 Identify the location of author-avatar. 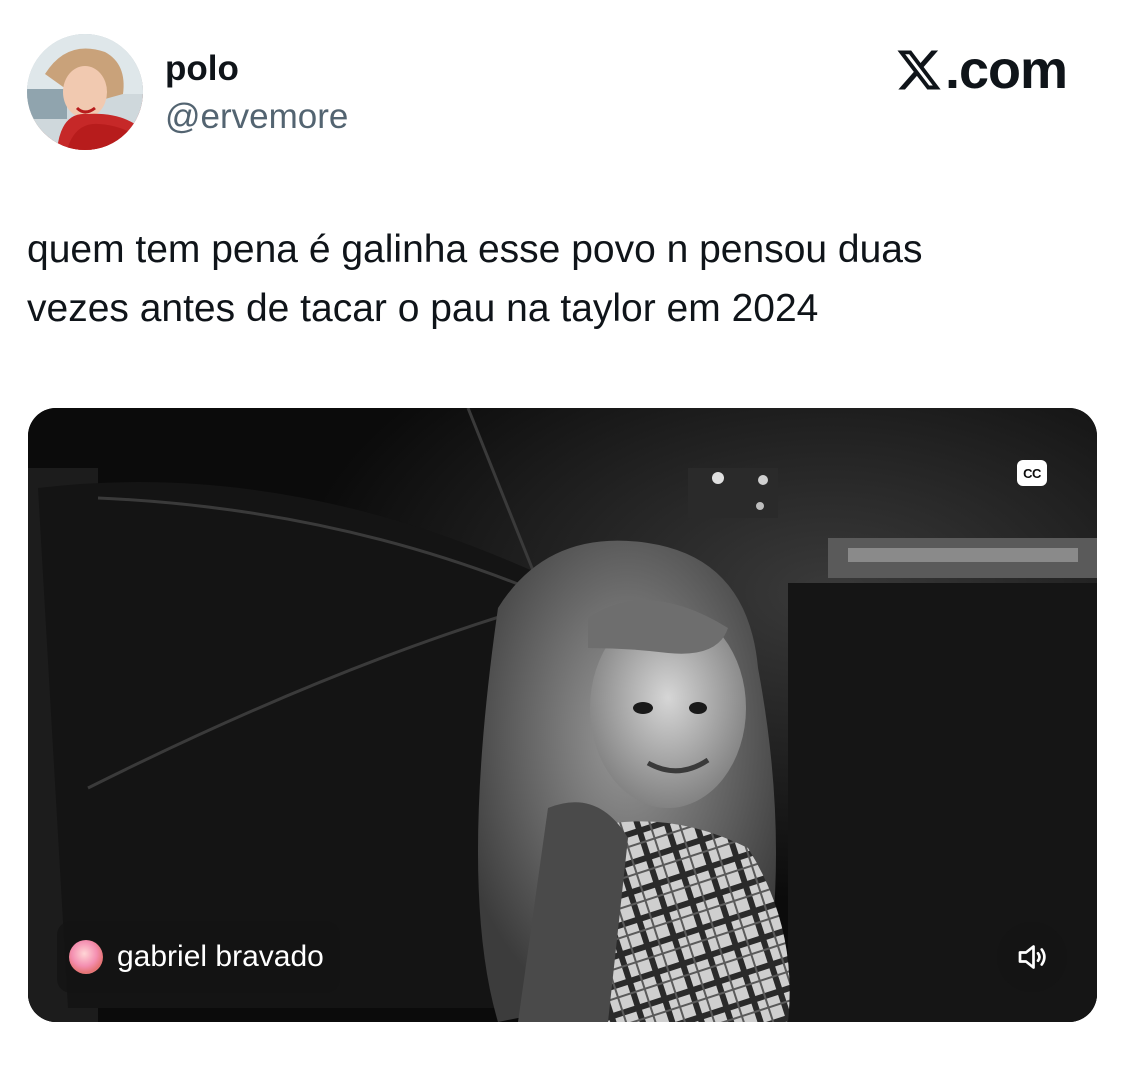
(85, 92).